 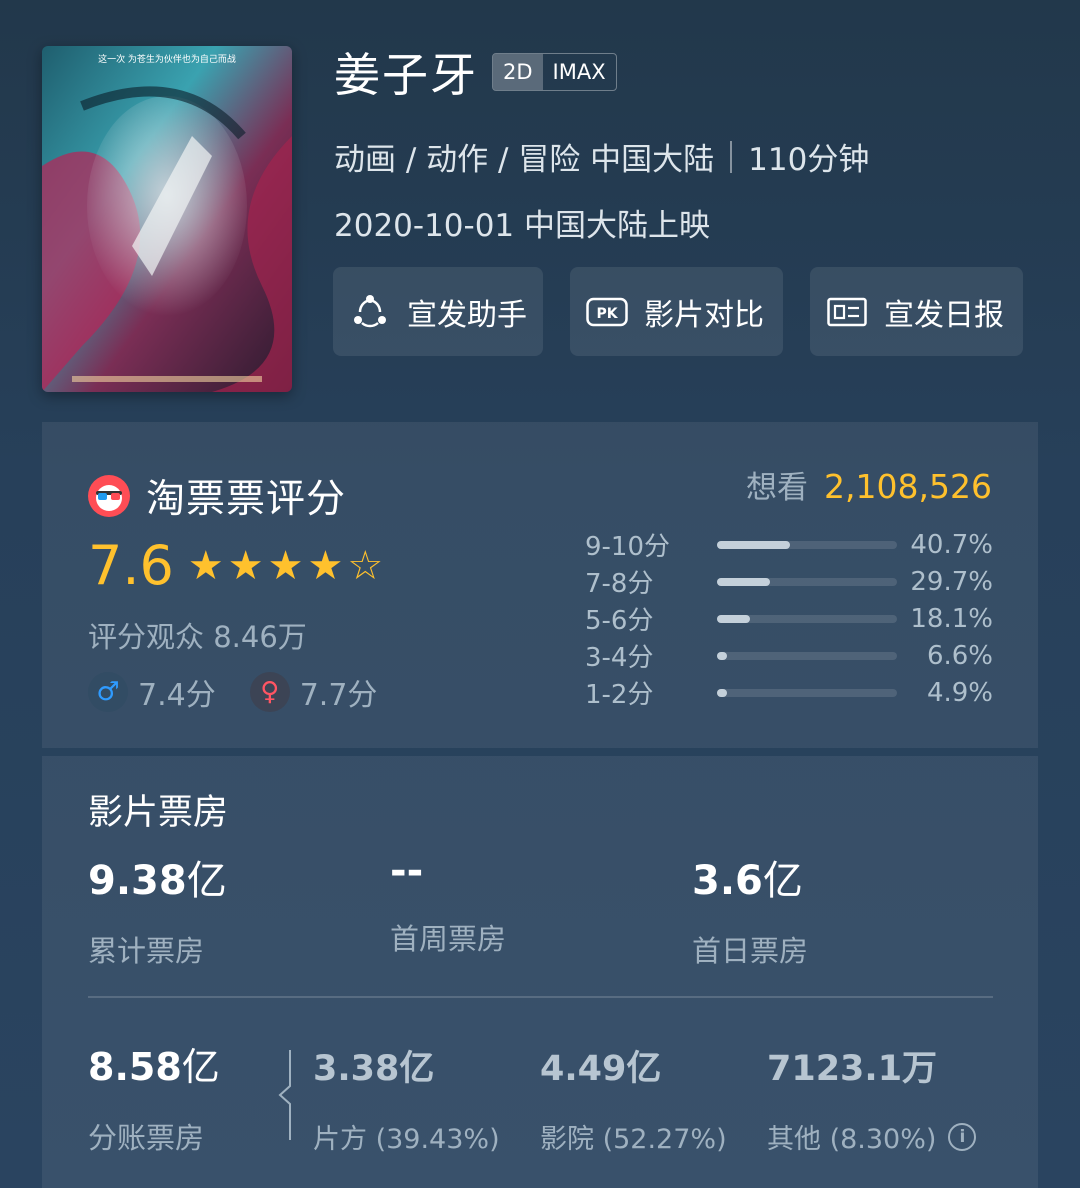 I want to click on female-rating: ♀ 7.7分, so click(x=313, y=692).